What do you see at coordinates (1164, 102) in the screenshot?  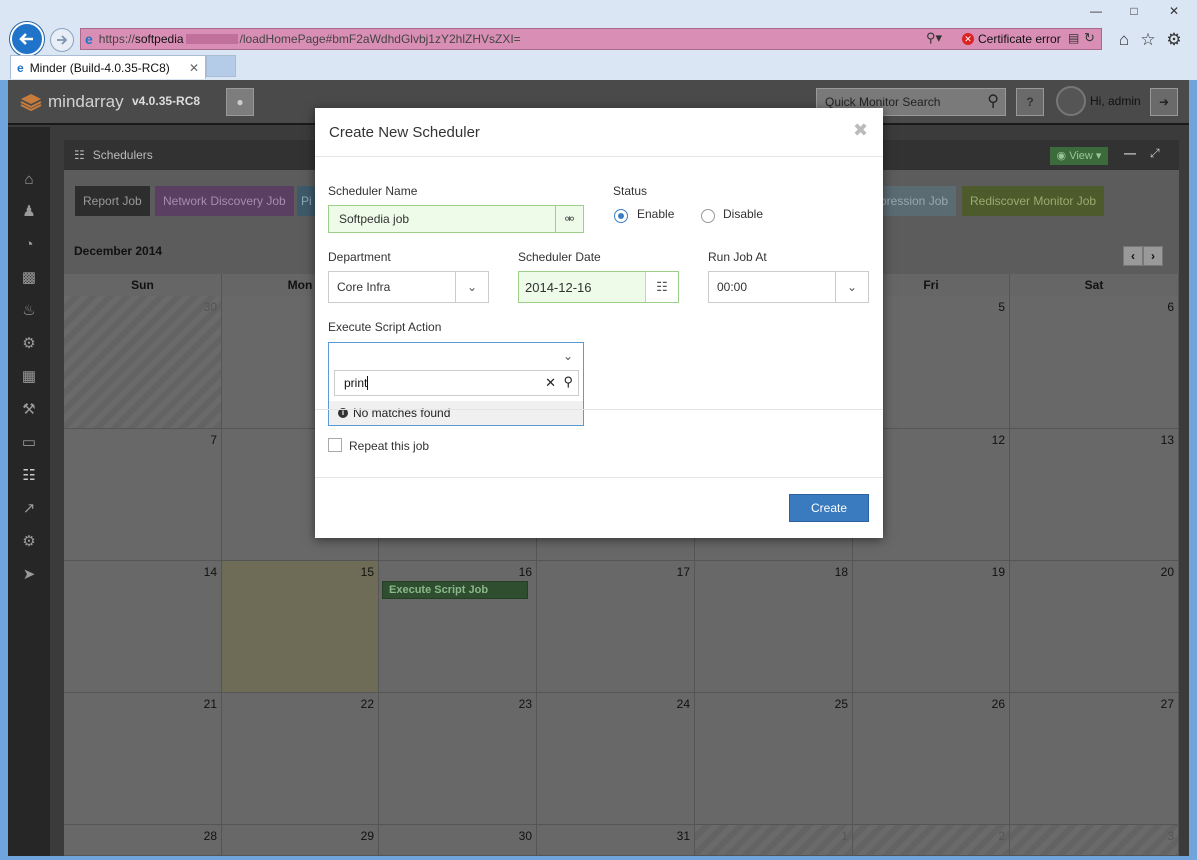 I see `logout-button: ➜` at bounding box center [1164, 102].